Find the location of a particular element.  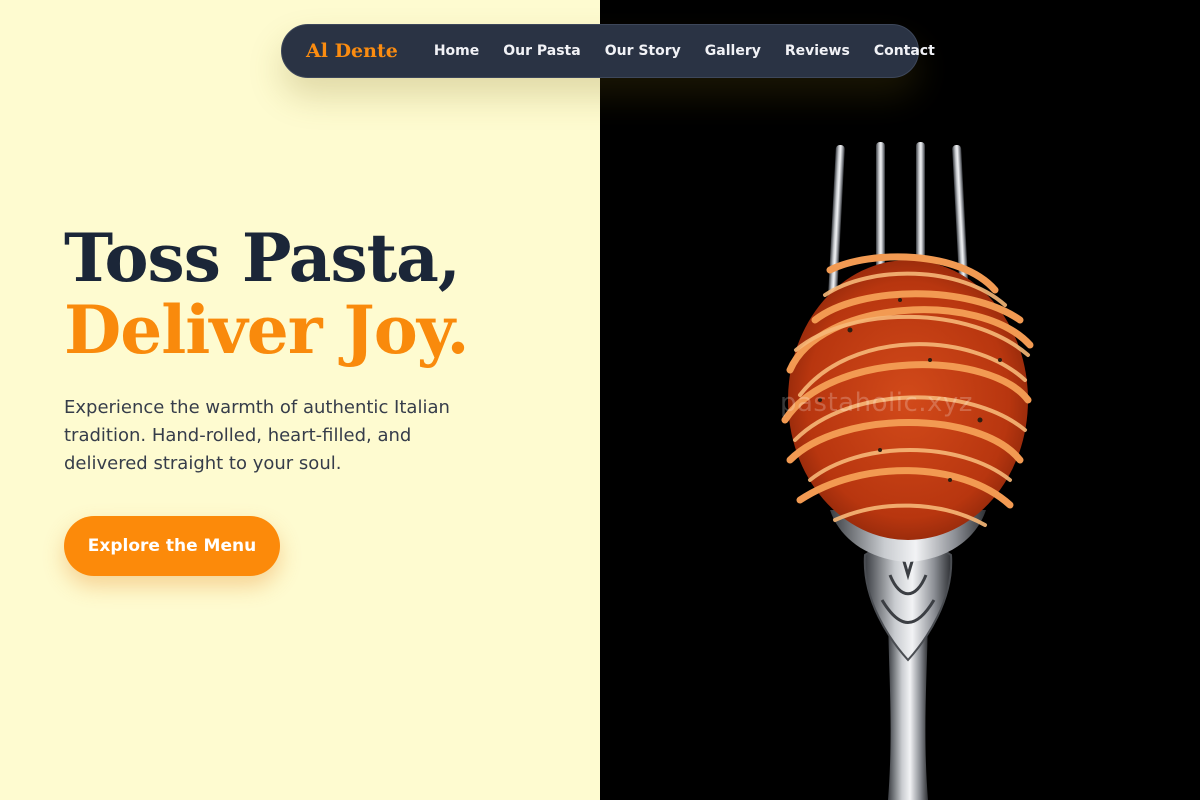

headline-line-1: Toss Pasta, is located at coordinates (262, 258).